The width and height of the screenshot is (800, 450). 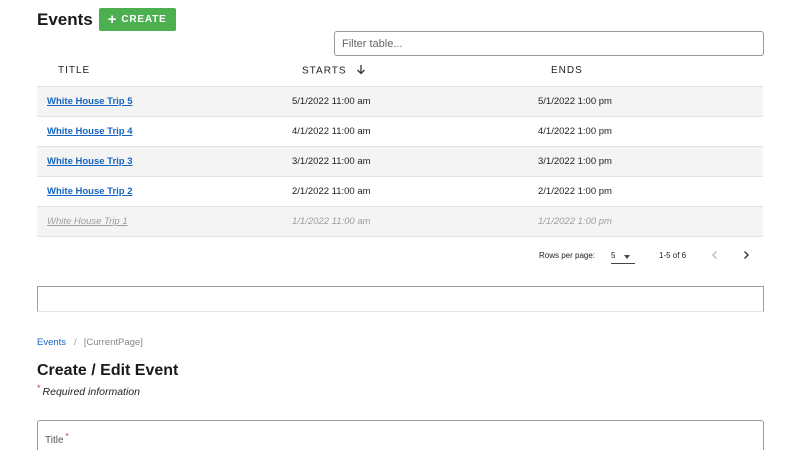 I want to click on rows-per-page-value: 5, so click(x=613, y=255).